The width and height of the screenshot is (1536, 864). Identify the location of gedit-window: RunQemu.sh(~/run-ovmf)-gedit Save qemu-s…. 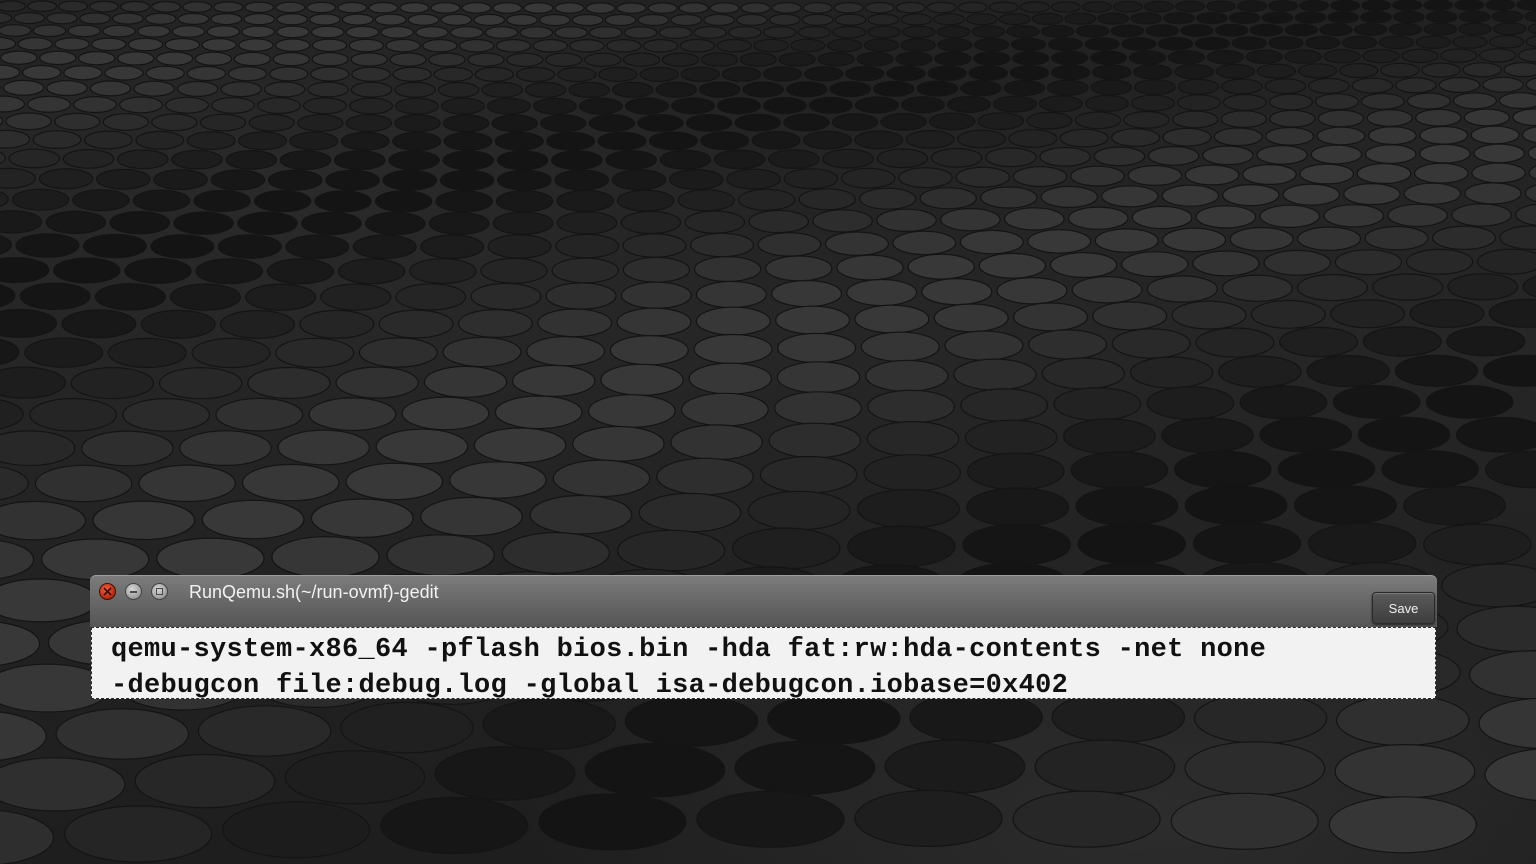
(763, 638).